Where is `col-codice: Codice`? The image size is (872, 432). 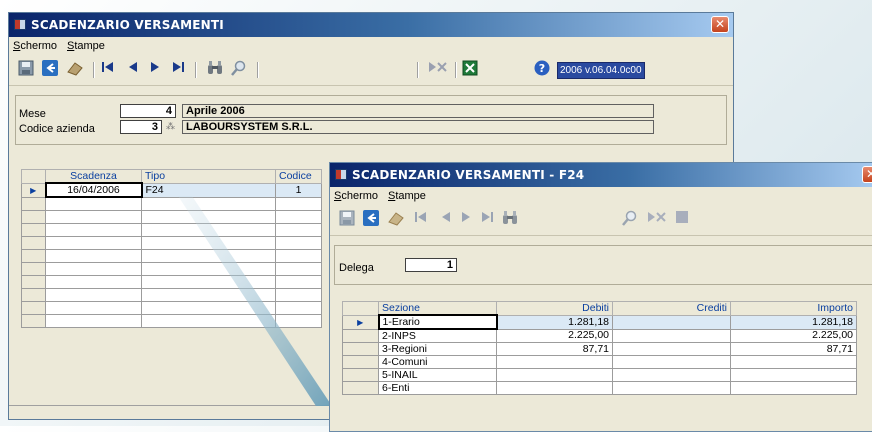
col-codice: Codice is located at coordinates (298, 176).